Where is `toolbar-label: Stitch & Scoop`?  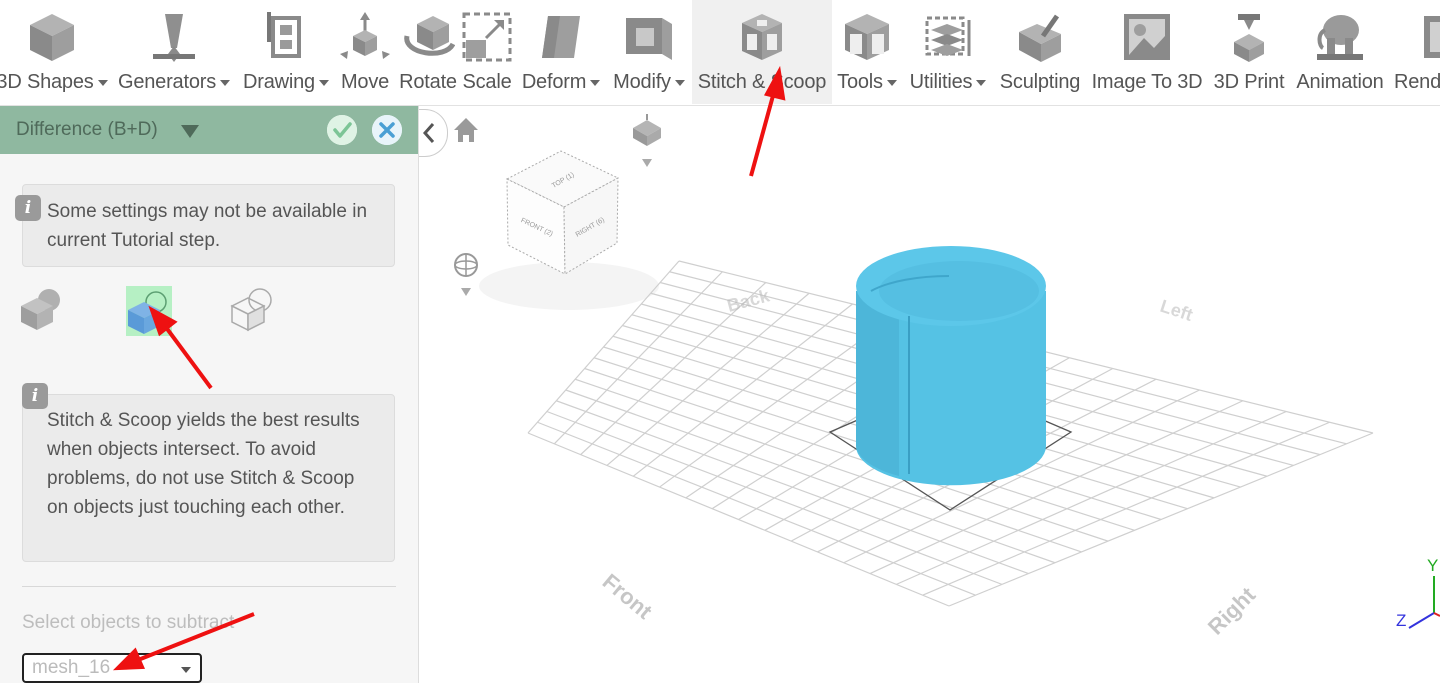
toolbar-label: Stitch & Scoop is located at coordinates (762, 82).